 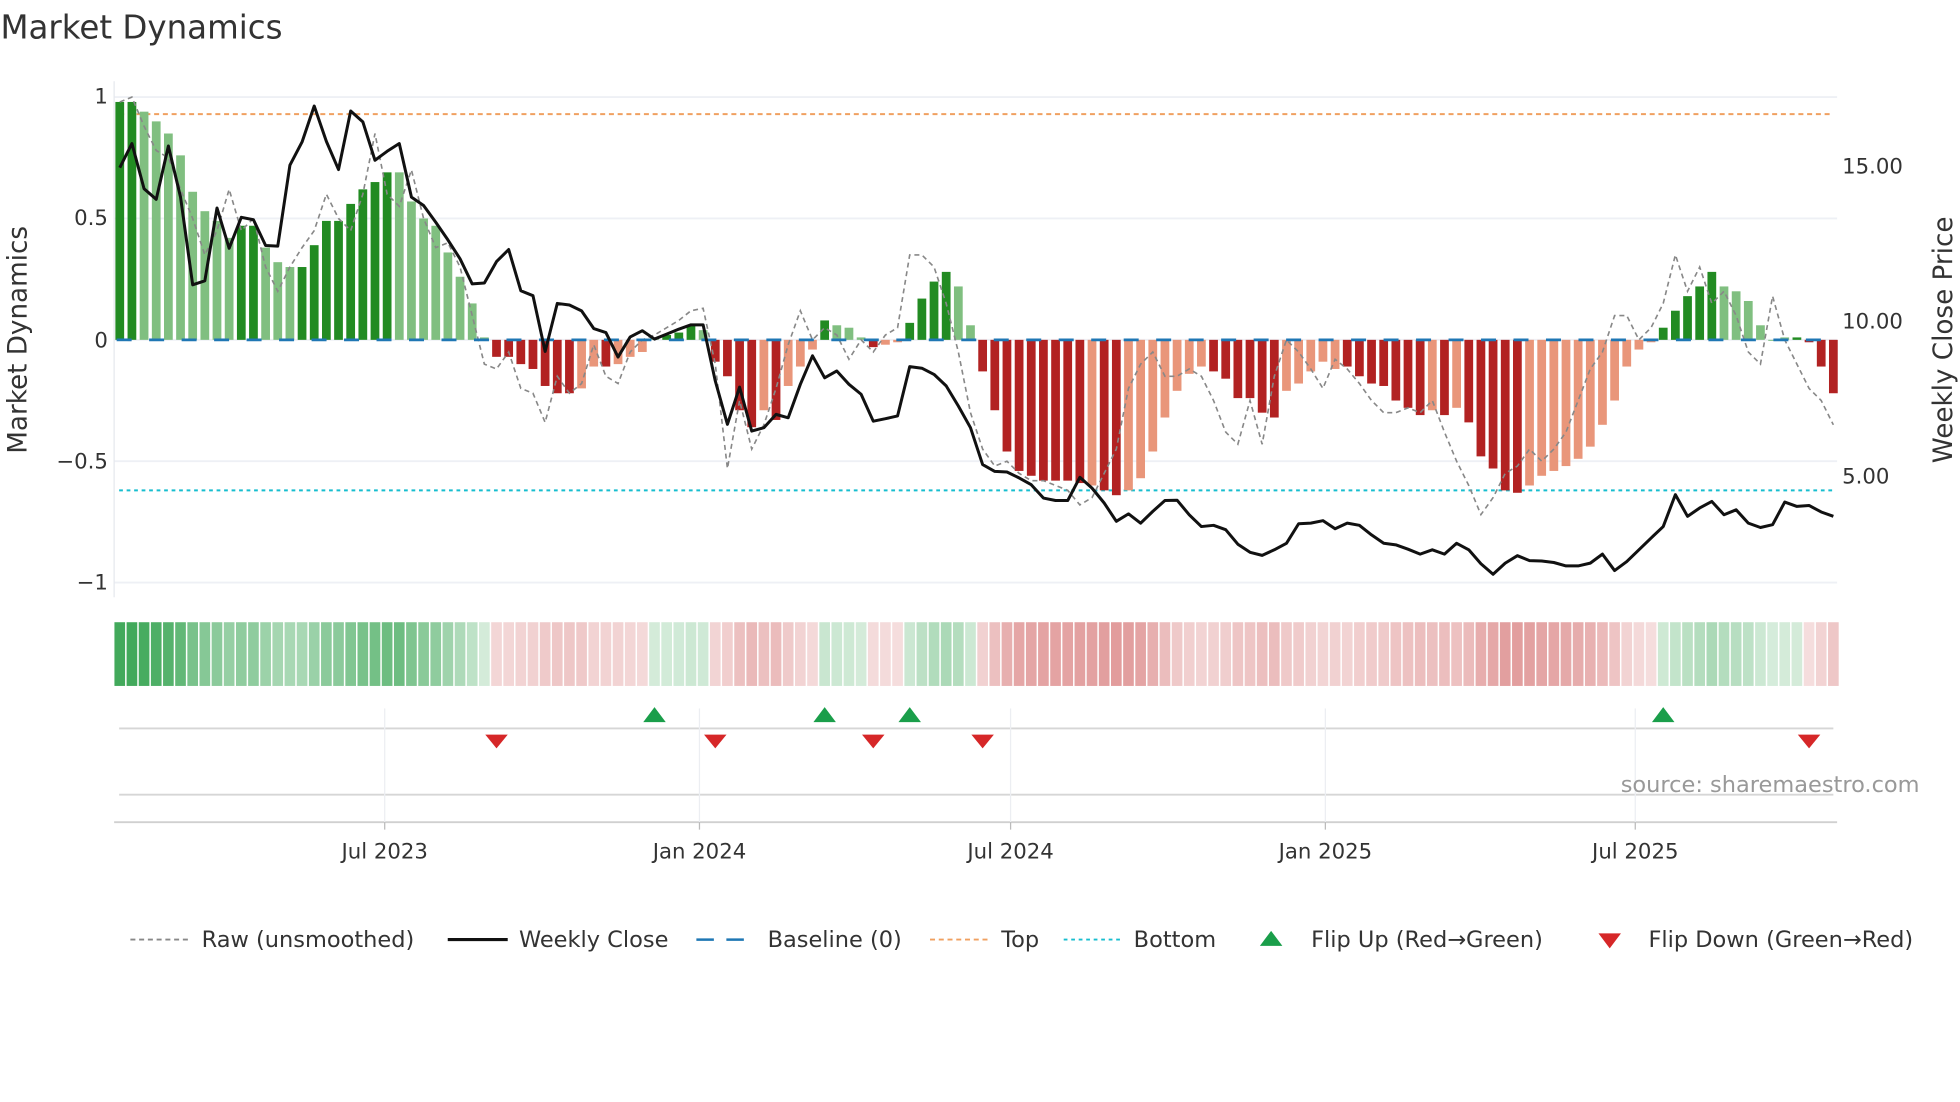 I want to click on x-tick-label: Jan 2024, so click(x=699, y=851).